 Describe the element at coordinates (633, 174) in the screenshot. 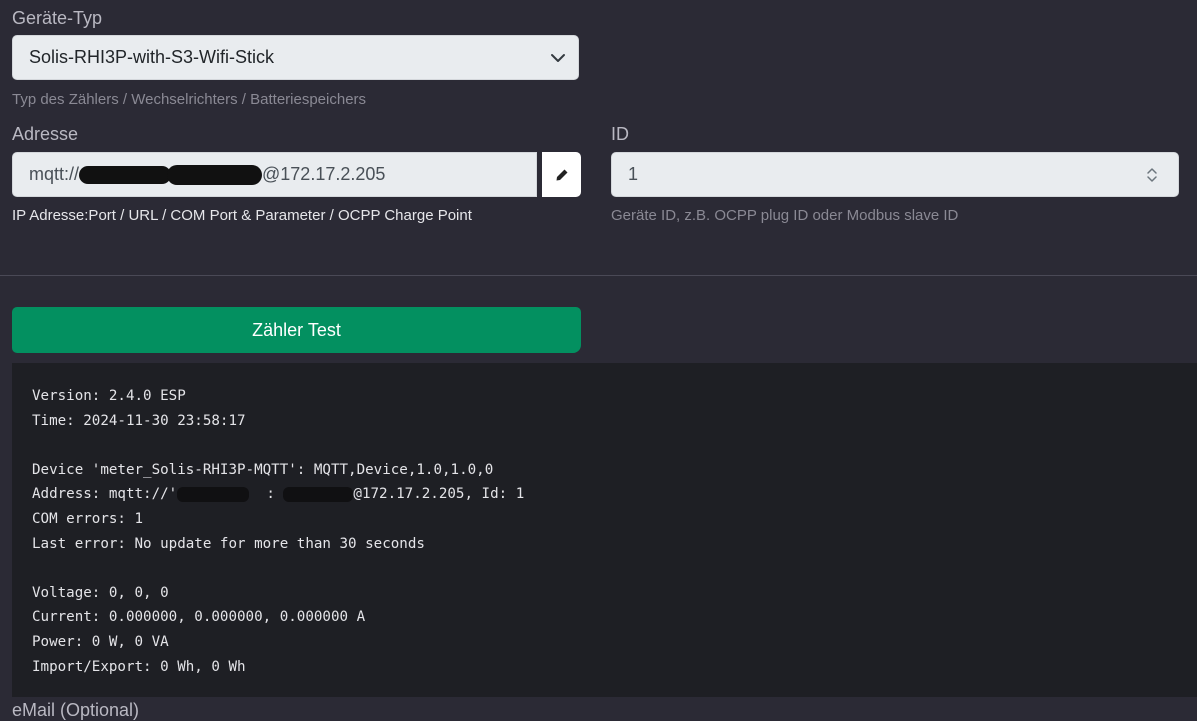

I see `id-value: 1` at that location.